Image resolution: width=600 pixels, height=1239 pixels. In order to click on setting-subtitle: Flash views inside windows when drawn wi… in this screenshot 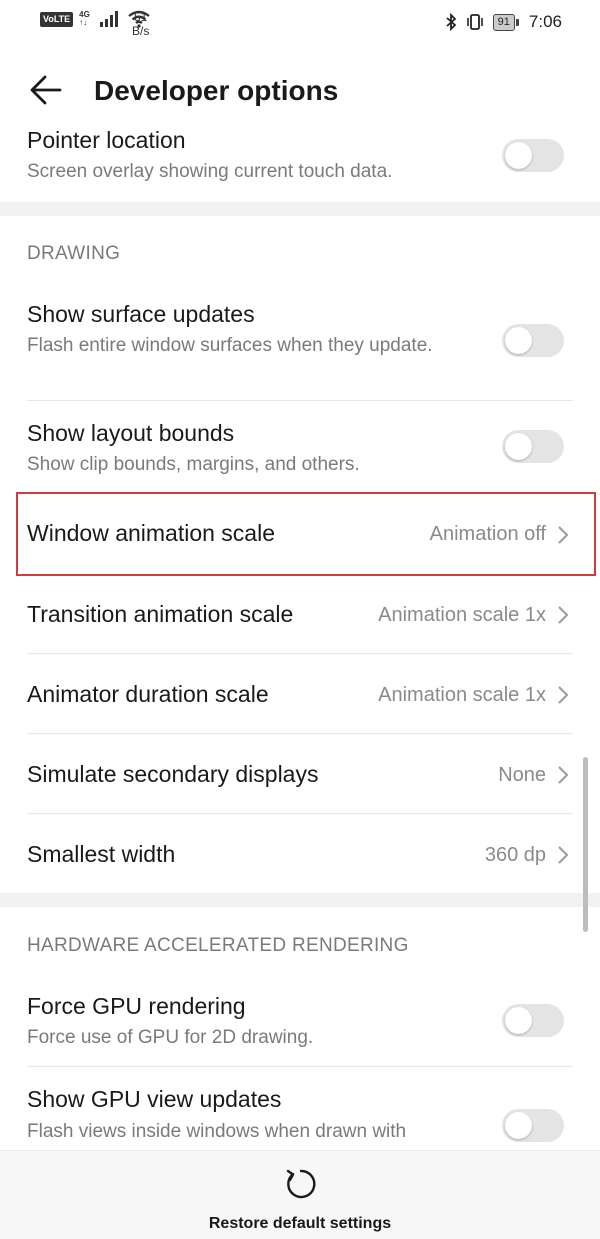, I will do `click(217, 1131)`.